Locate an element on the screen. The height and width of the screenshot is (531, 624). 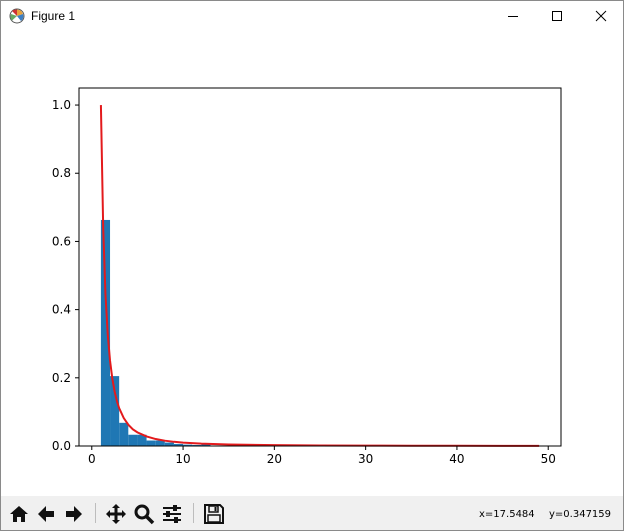
sliders-icon is located at coordinates (171, 514).